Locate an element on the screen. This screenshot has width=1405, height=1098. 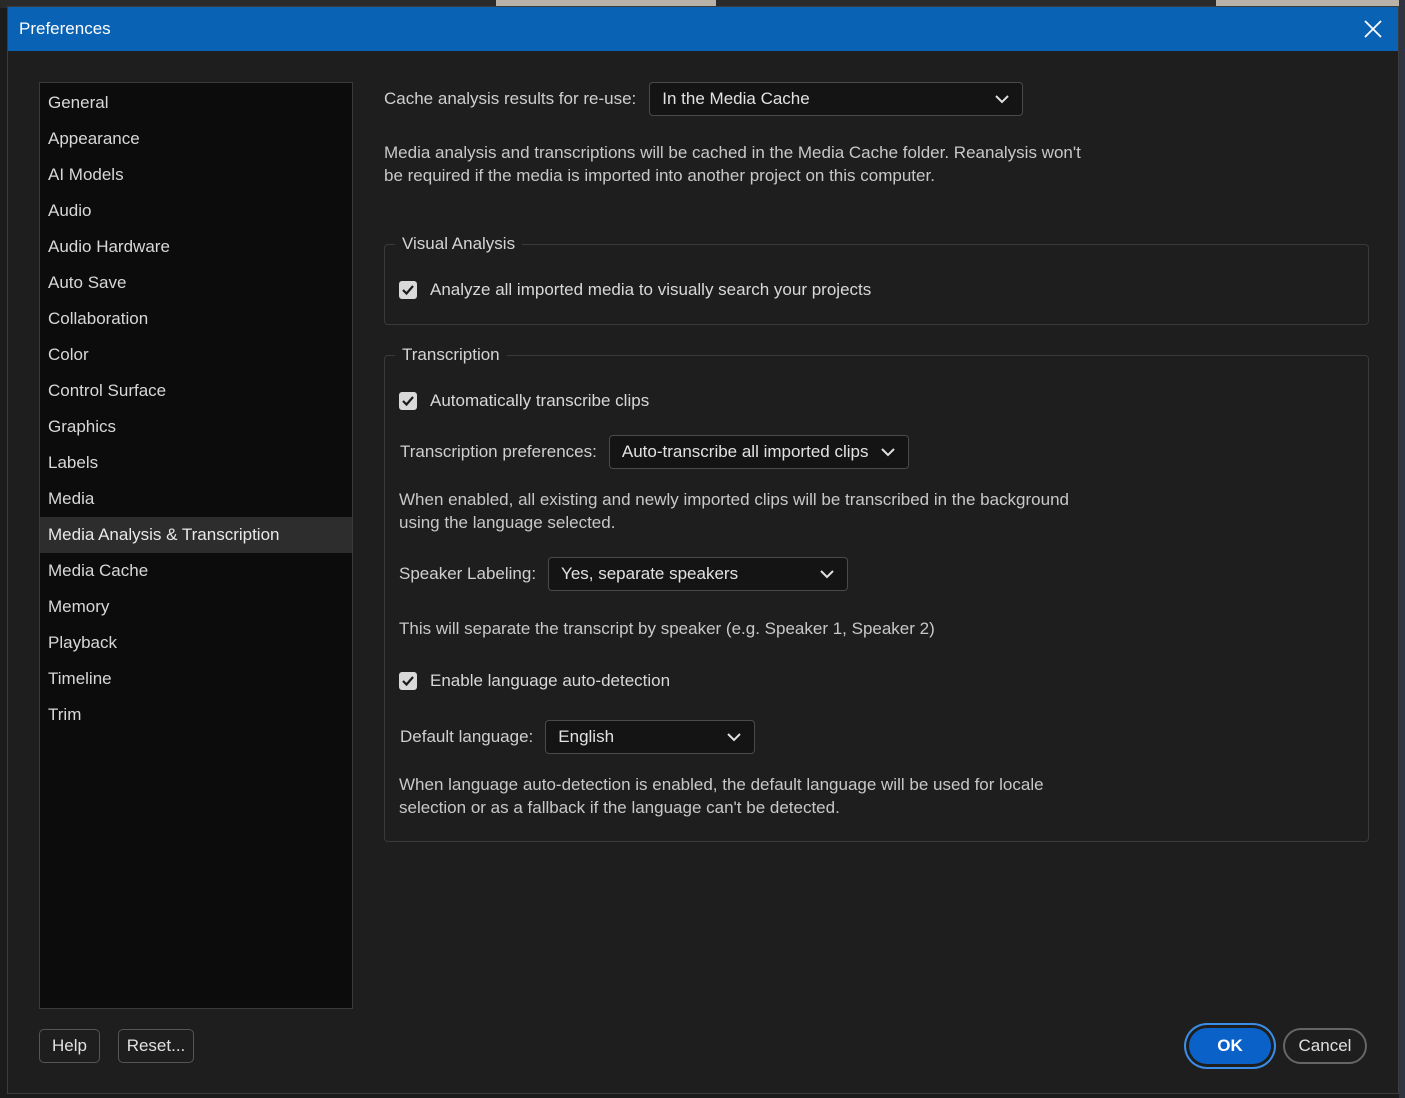
close-icon is located at coordinates (1373, 29).